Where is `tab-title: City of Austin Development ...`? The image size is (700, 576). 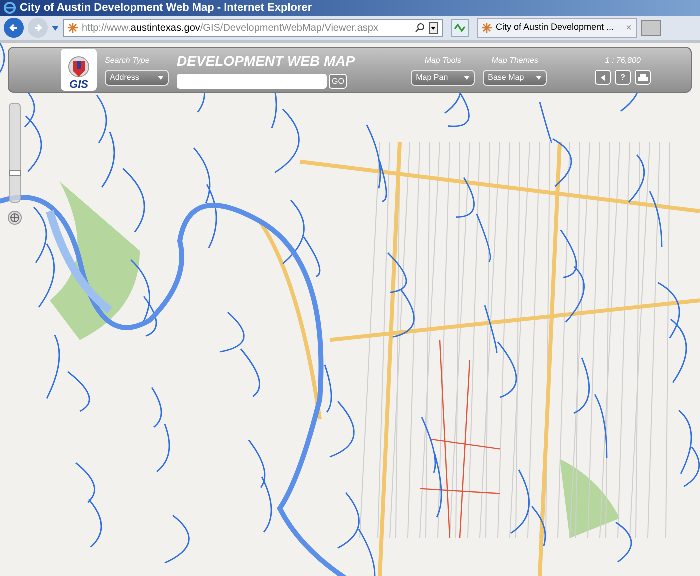
tab-title: City of Austin Development ... is located at coordinates (555, 27).